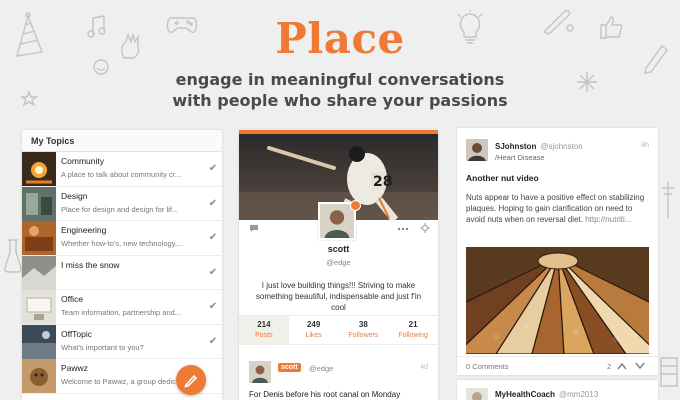  What do you see at coordinates (515, 146) in the screenshot?
I see `author-username: SJohnston` at bounding box center [515, 146].